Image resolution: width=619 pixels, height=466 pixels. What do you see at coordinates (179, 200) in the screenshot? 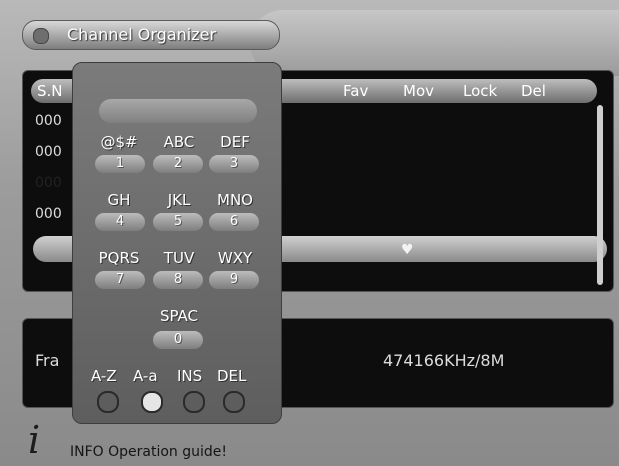
I see `key-5-label: JKL` at bounding box center [179, 200].